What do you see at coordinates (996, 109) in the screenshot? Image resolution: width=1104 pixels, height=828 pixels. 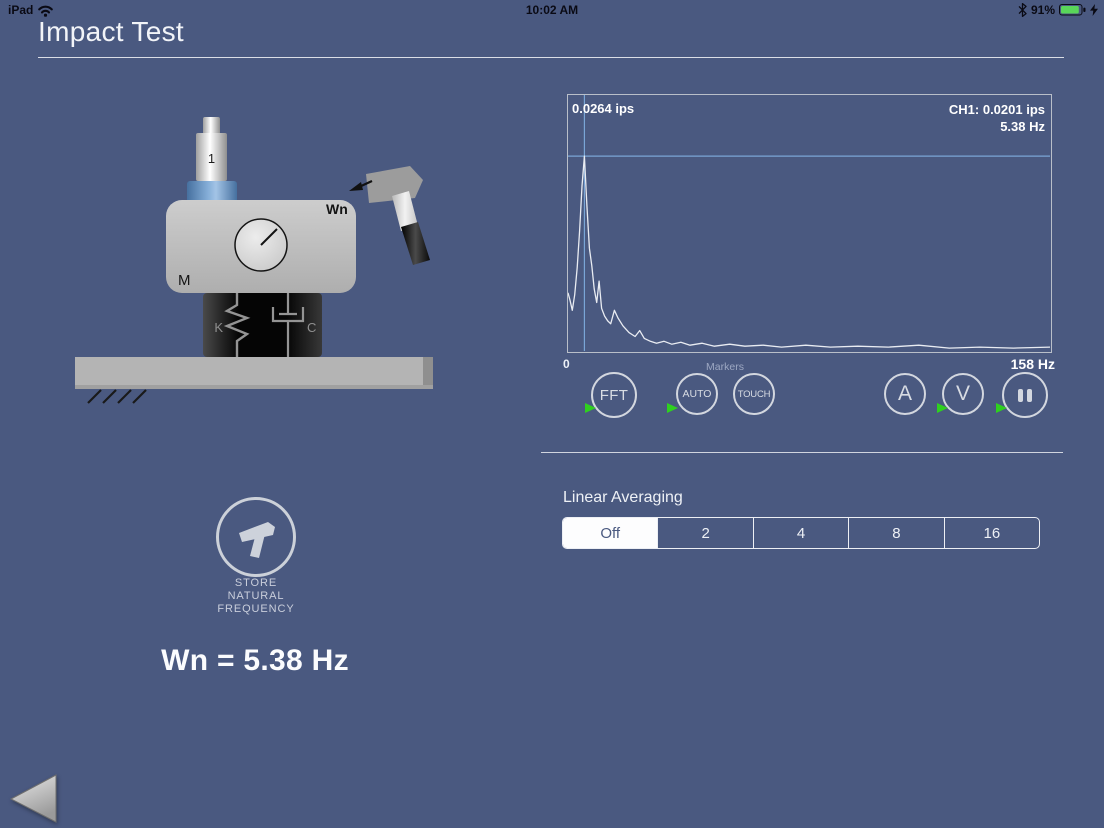 I see `marker-amplitude-label: CH1: 0.0201 ips` at bounding box center [996, 109].